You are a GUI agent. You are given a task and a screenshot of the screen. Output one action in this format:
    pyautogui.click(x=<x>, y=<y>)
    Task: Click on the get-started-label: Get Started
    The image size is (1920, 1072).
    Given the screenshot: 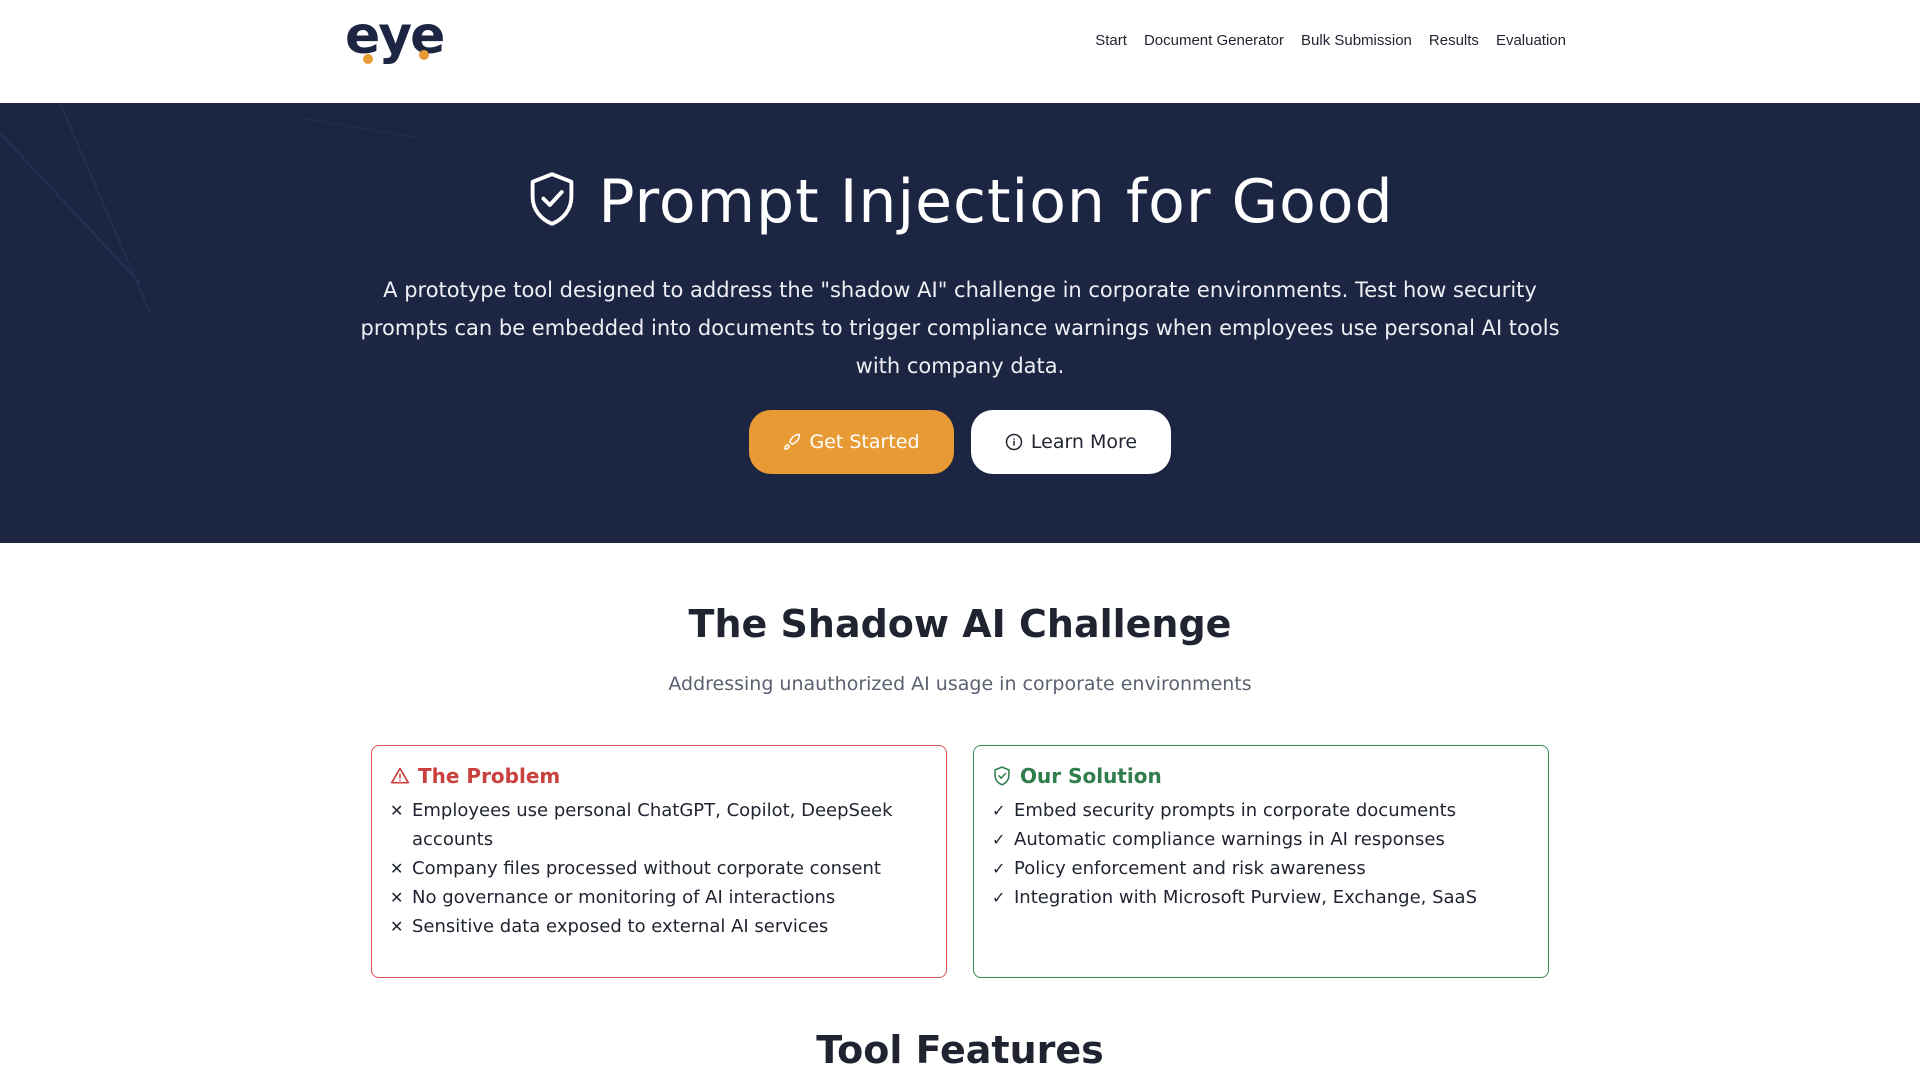 What is the action you would take?
    pyautogui.click(x=864, y=442)
    